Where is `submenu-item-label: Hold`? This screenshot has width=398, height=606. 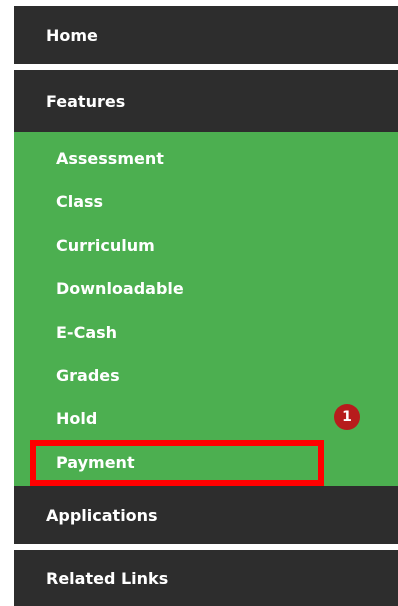 submenu-item-label: Hold is located at coordinates (77, 418).